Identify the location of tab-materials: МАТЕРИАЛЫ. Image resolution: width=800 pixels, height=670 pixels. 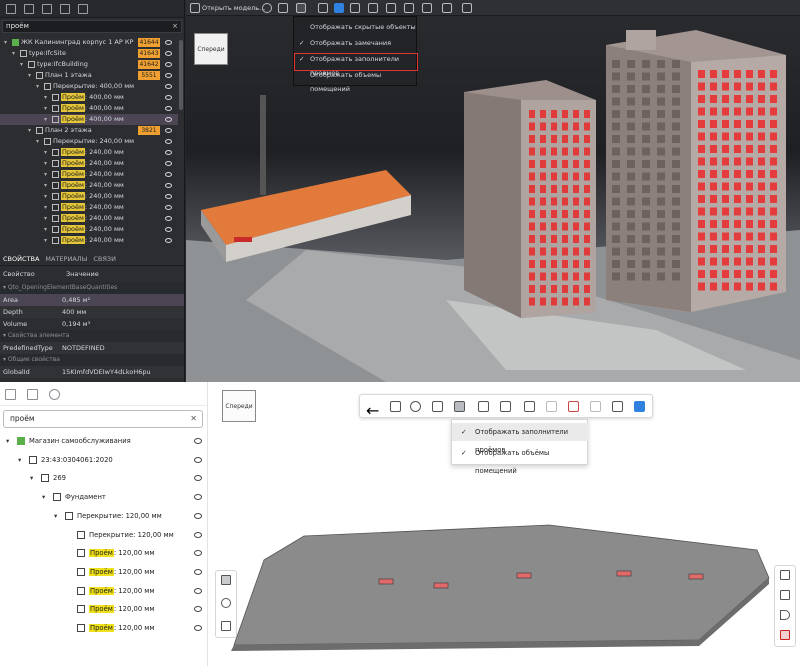
(66, 259).